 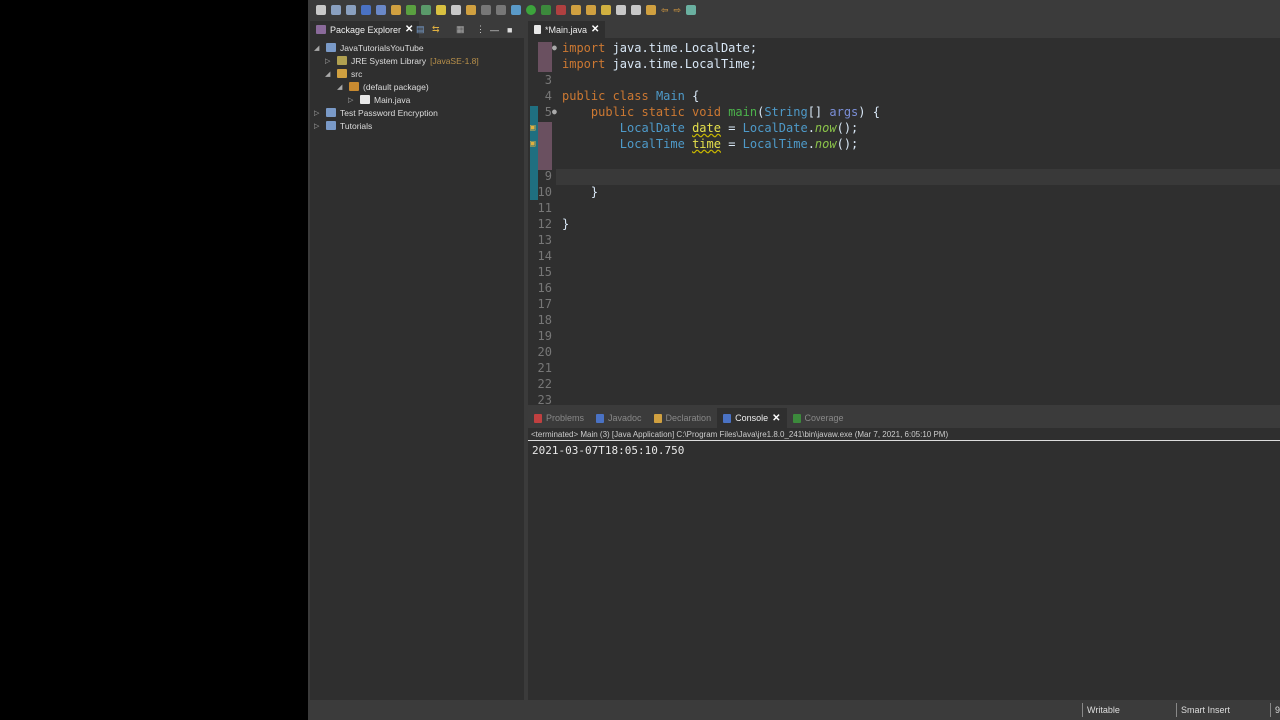 What do you see at coordinates (544, 256) in the screenshot?
I see `line-number: 14` at bounding box center [544, 256].